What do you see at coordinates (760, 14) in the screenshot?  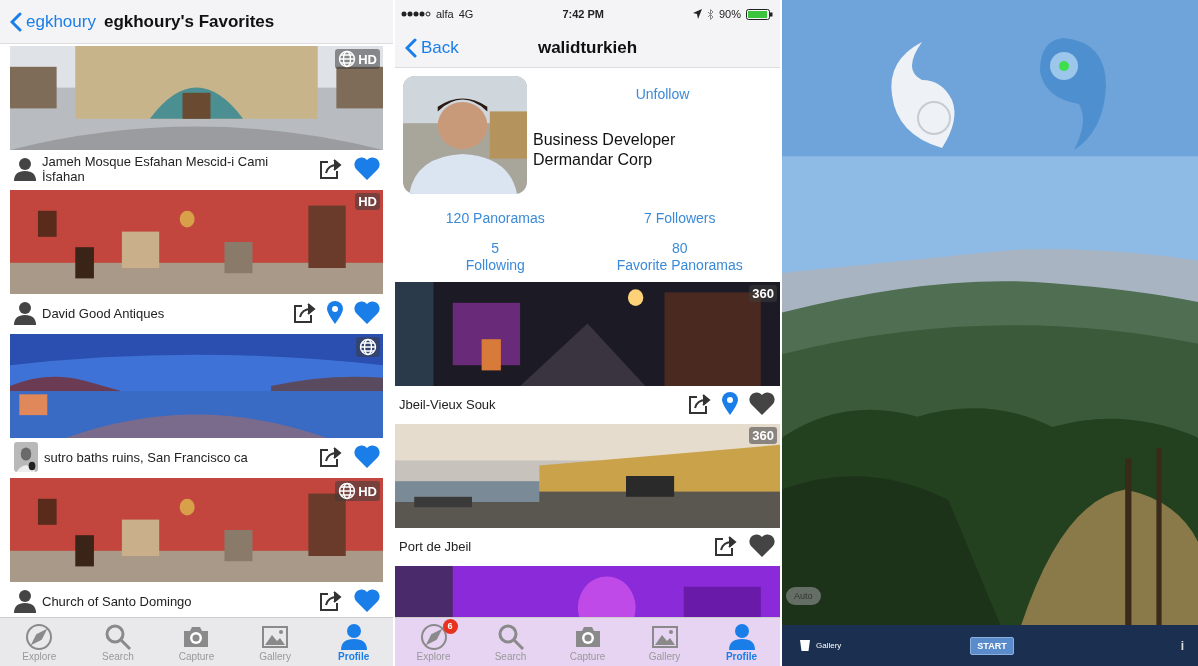 I see `battery-icon` at bounding box center [760, 14].